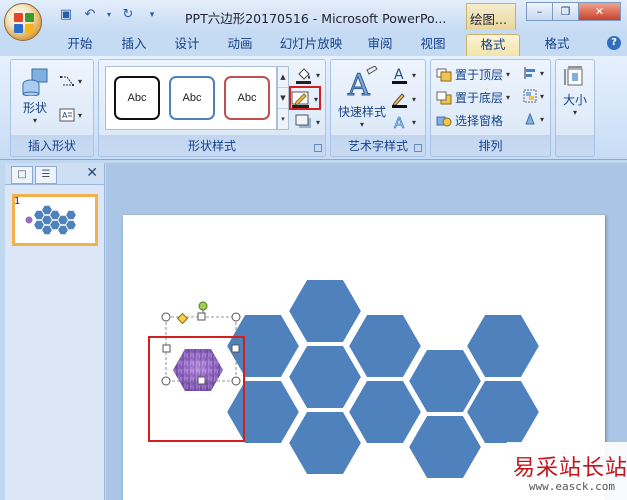  Describe the element at coordinates (35, 95) in the screenshot. I see `shapes-button: 形状 ▾` at that location.